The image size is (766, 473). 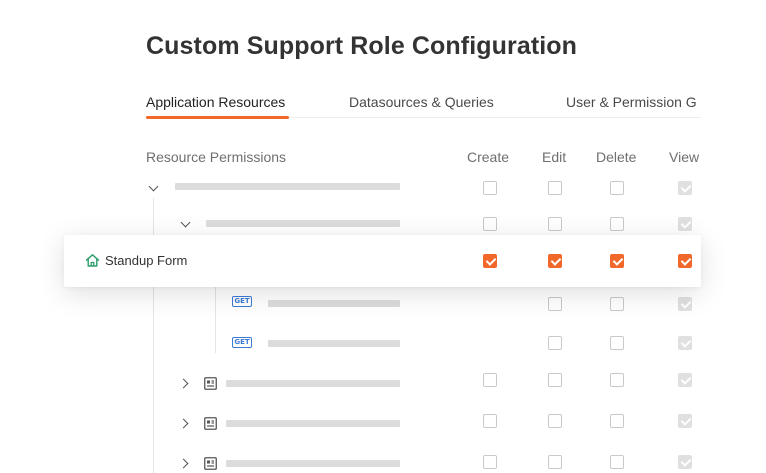 I want to click on active-tab-indicator, so click(x=217, y=117).